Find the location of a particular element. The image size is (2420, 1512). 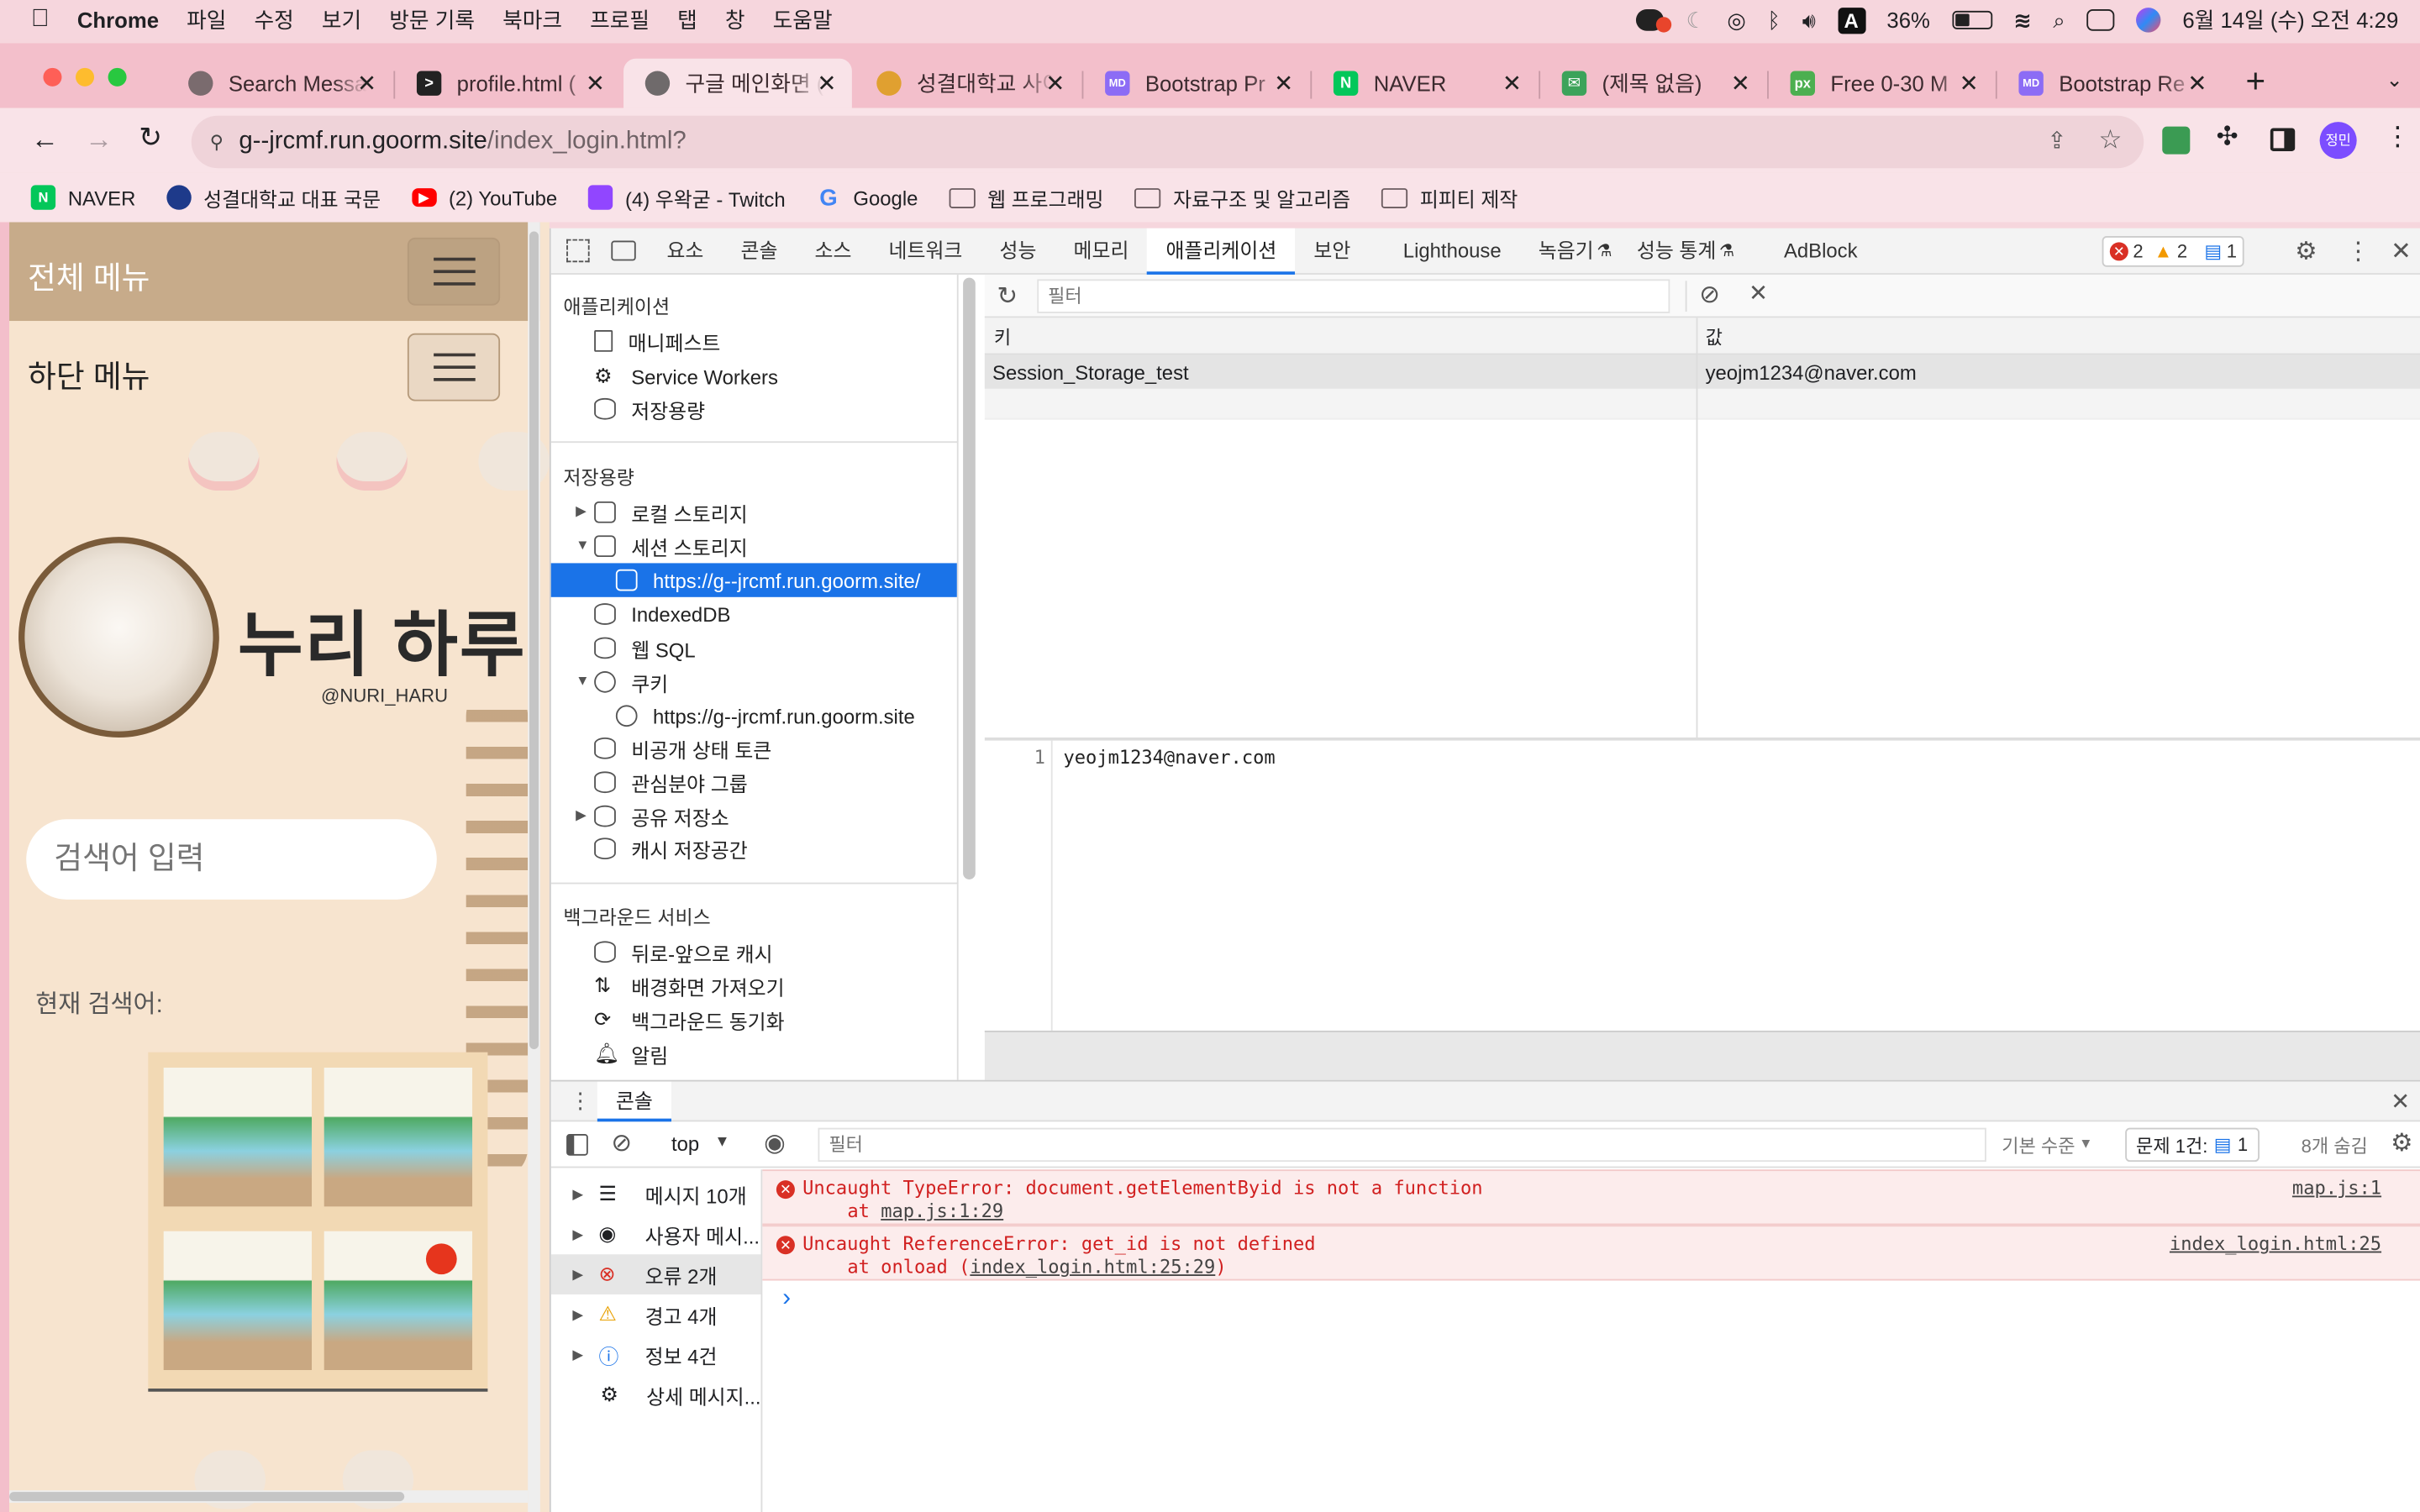

sidebar-item-bfcache: 뒤로-앞으로 캐시 is located at coordinates (683, 952).